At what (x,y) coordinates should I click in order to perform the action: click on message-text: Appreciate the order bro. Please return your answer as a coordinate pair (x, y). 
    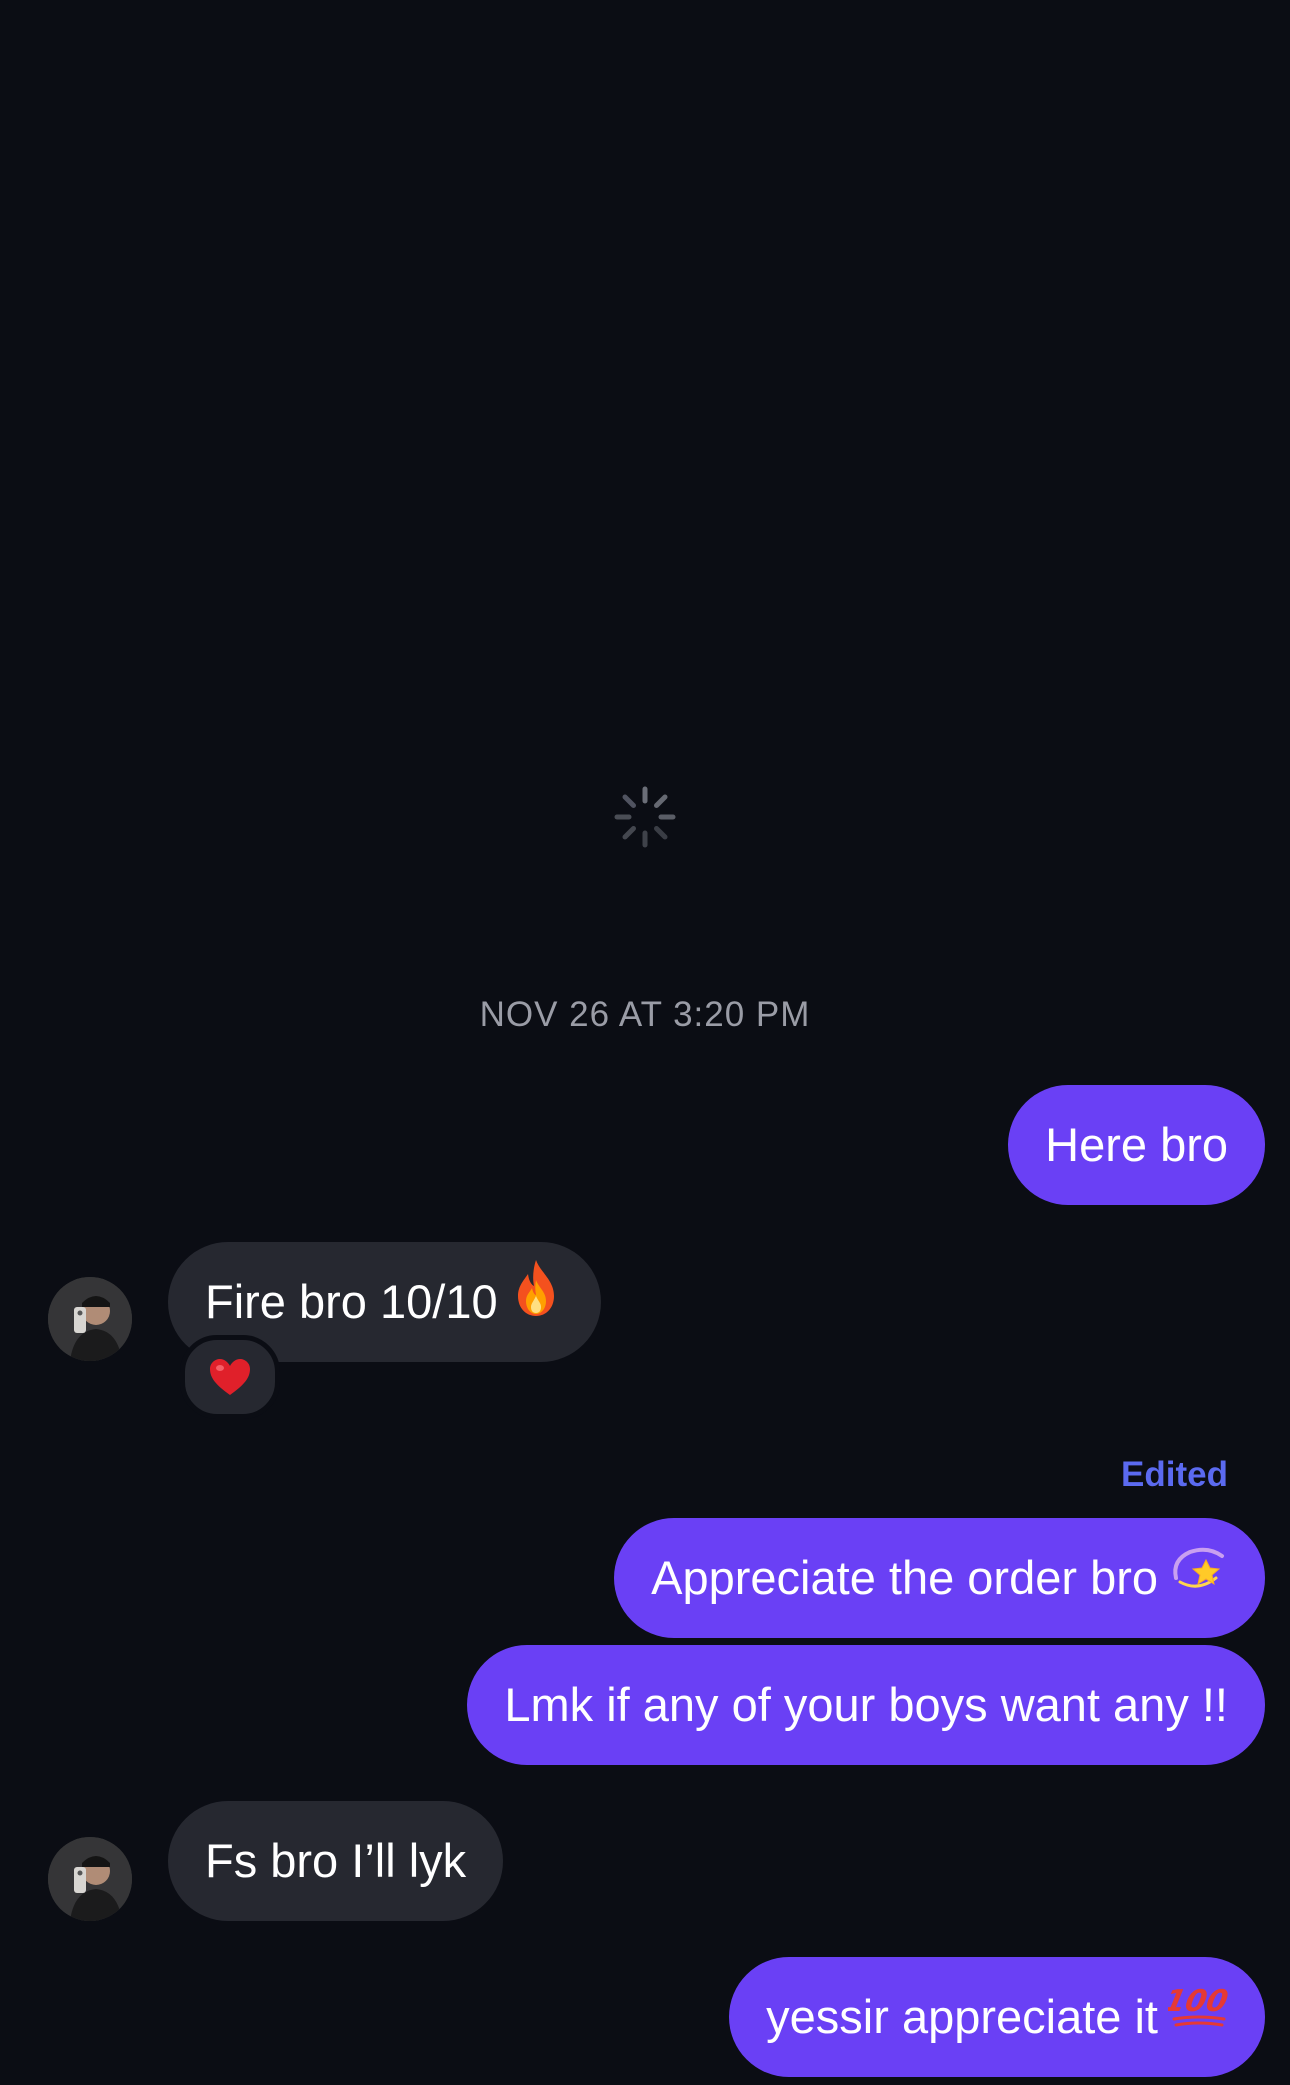
    Looking at the image, I should click on (904, 1577).